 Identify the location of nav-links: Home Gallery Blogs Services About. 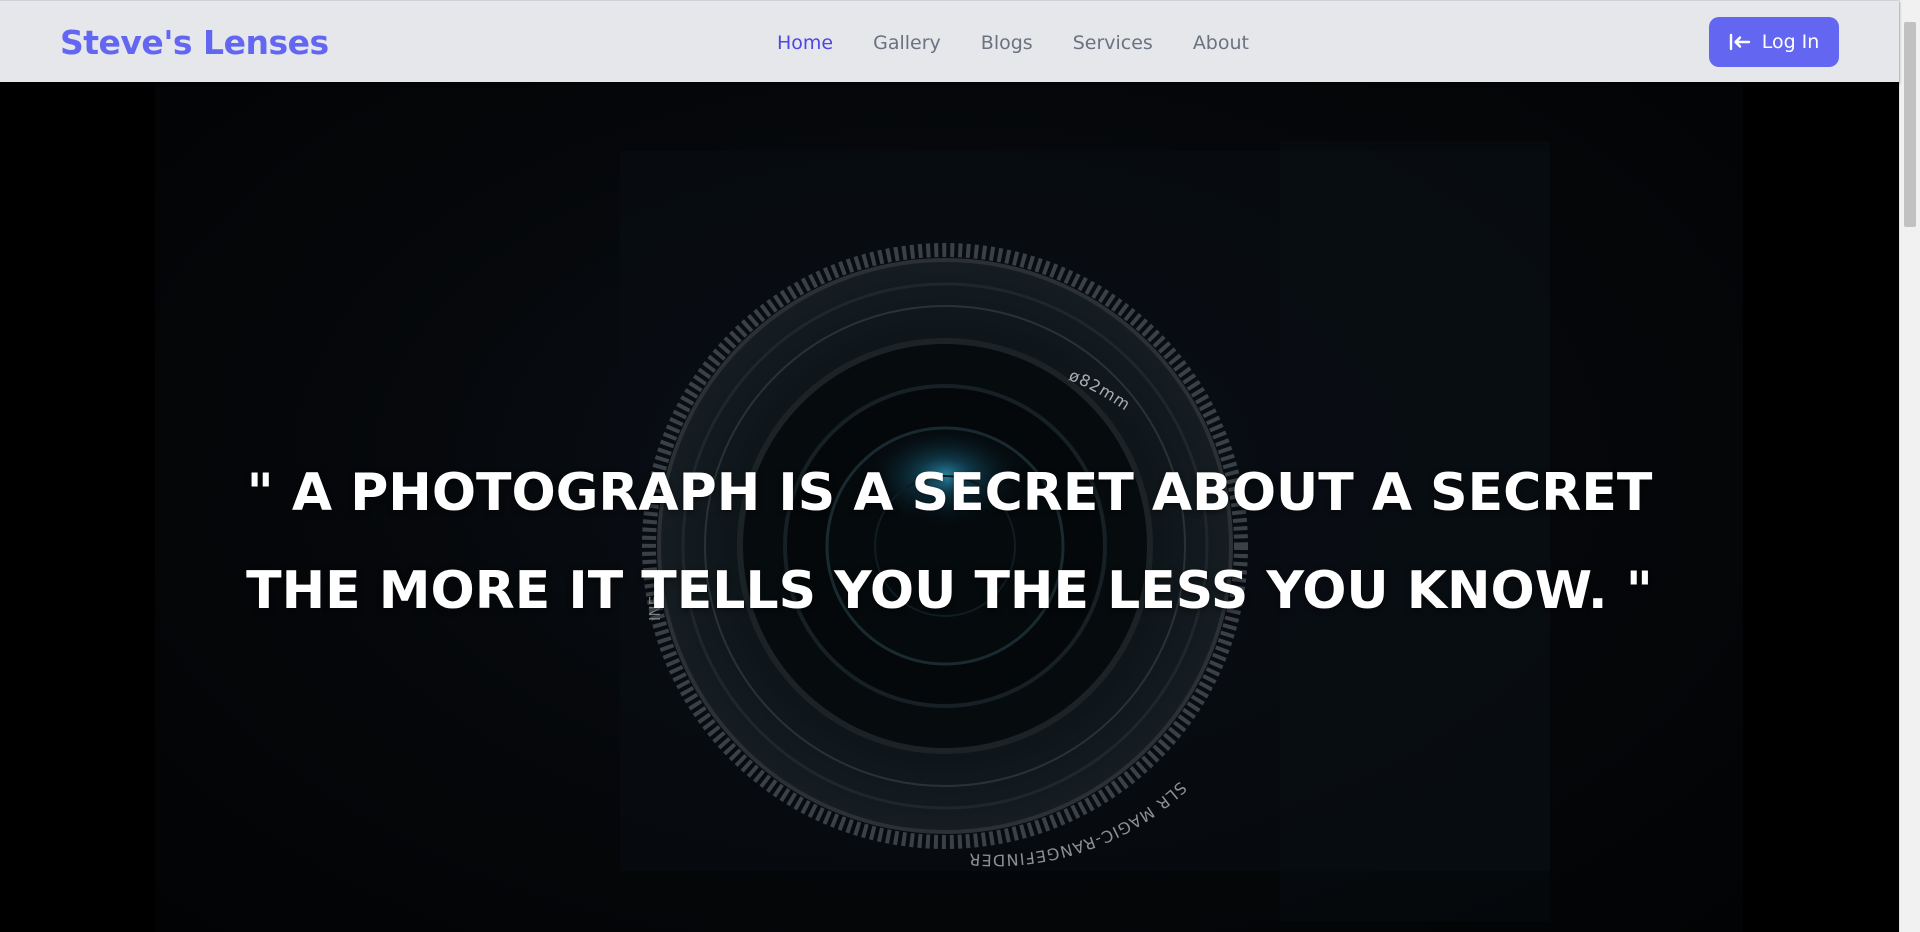
(1013, 43).